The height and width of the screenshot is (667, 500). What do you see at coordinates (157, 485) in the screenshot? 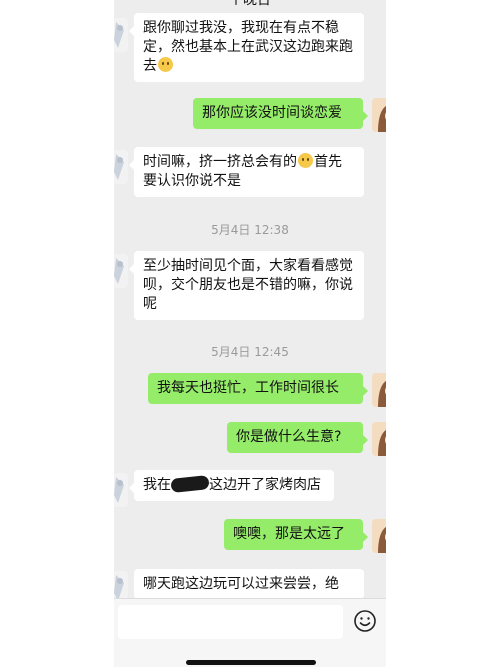
I see `message-text: 我在` at bounding box center [157, 485].